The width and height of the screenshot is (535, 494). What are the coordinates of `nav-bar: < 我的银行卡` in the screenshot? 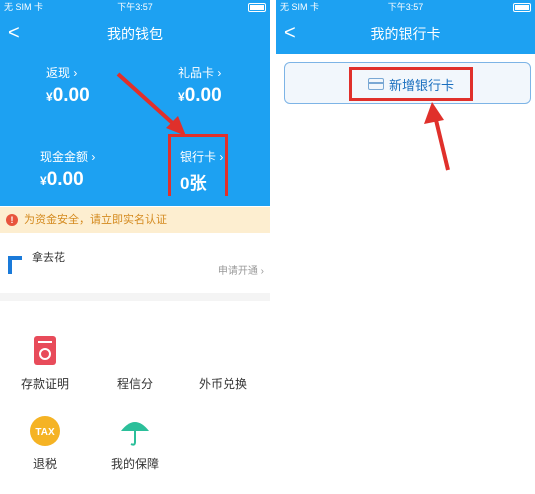 It's located at (405, 34).